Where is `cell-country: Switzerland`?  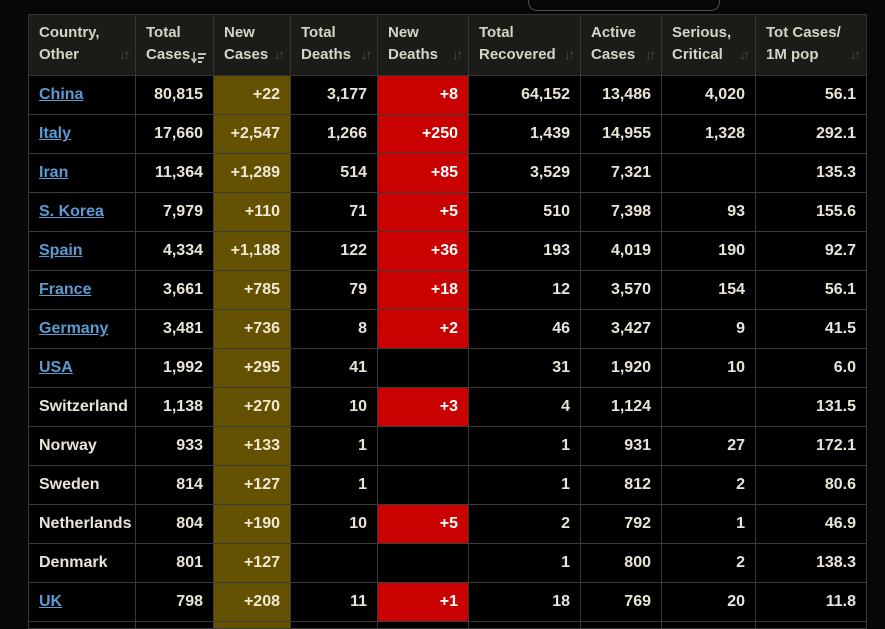
cell-country: Switzerland is located at coordinates (82, 407).